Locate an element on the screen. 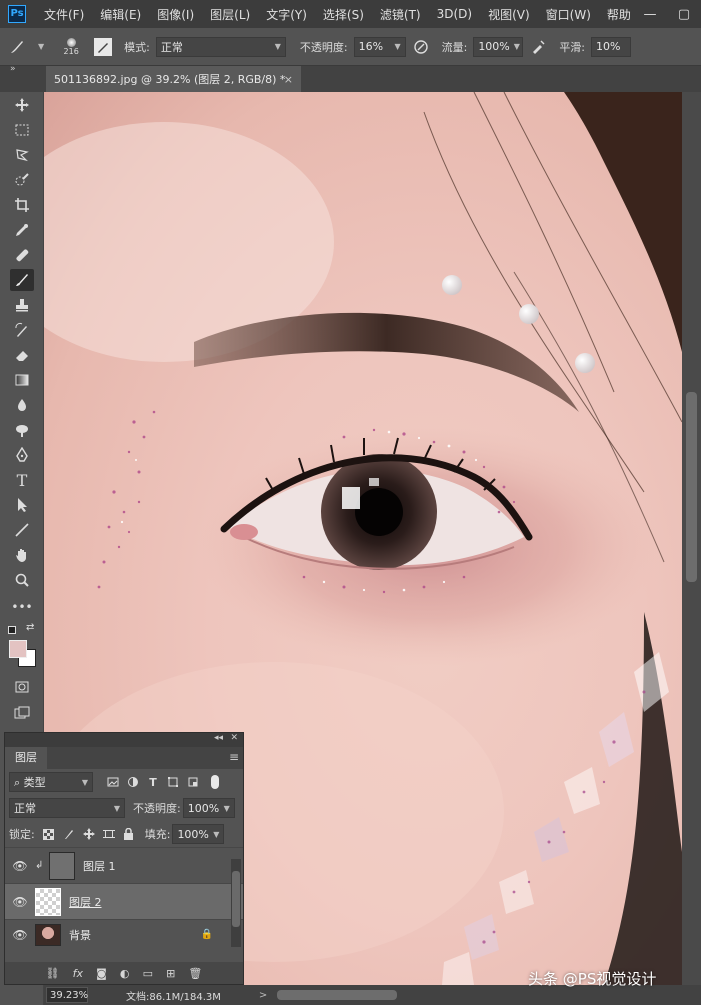 The width and height of the screenshot is (701, 1005). smoothing-field: 10% is located at coordinates (611, 46).